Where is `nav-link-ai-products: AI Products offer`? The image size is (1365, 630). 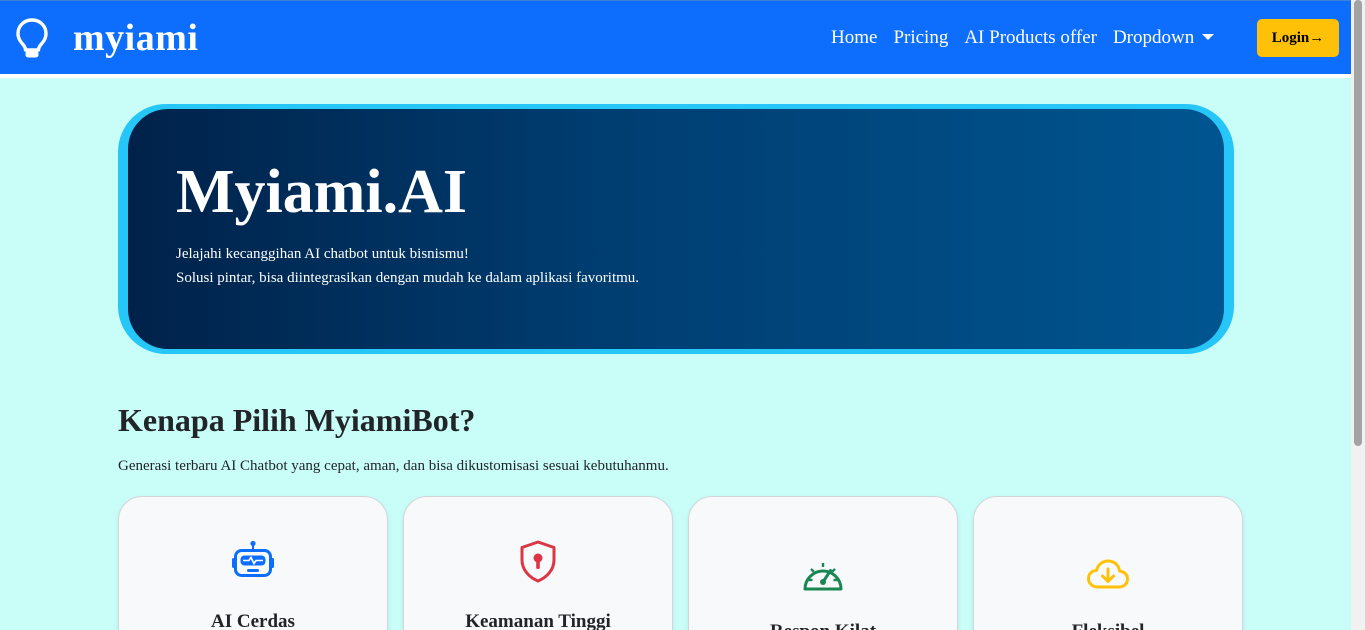 nav-link-ai-products: AI Products offer is located at coordinates (1030, 38).